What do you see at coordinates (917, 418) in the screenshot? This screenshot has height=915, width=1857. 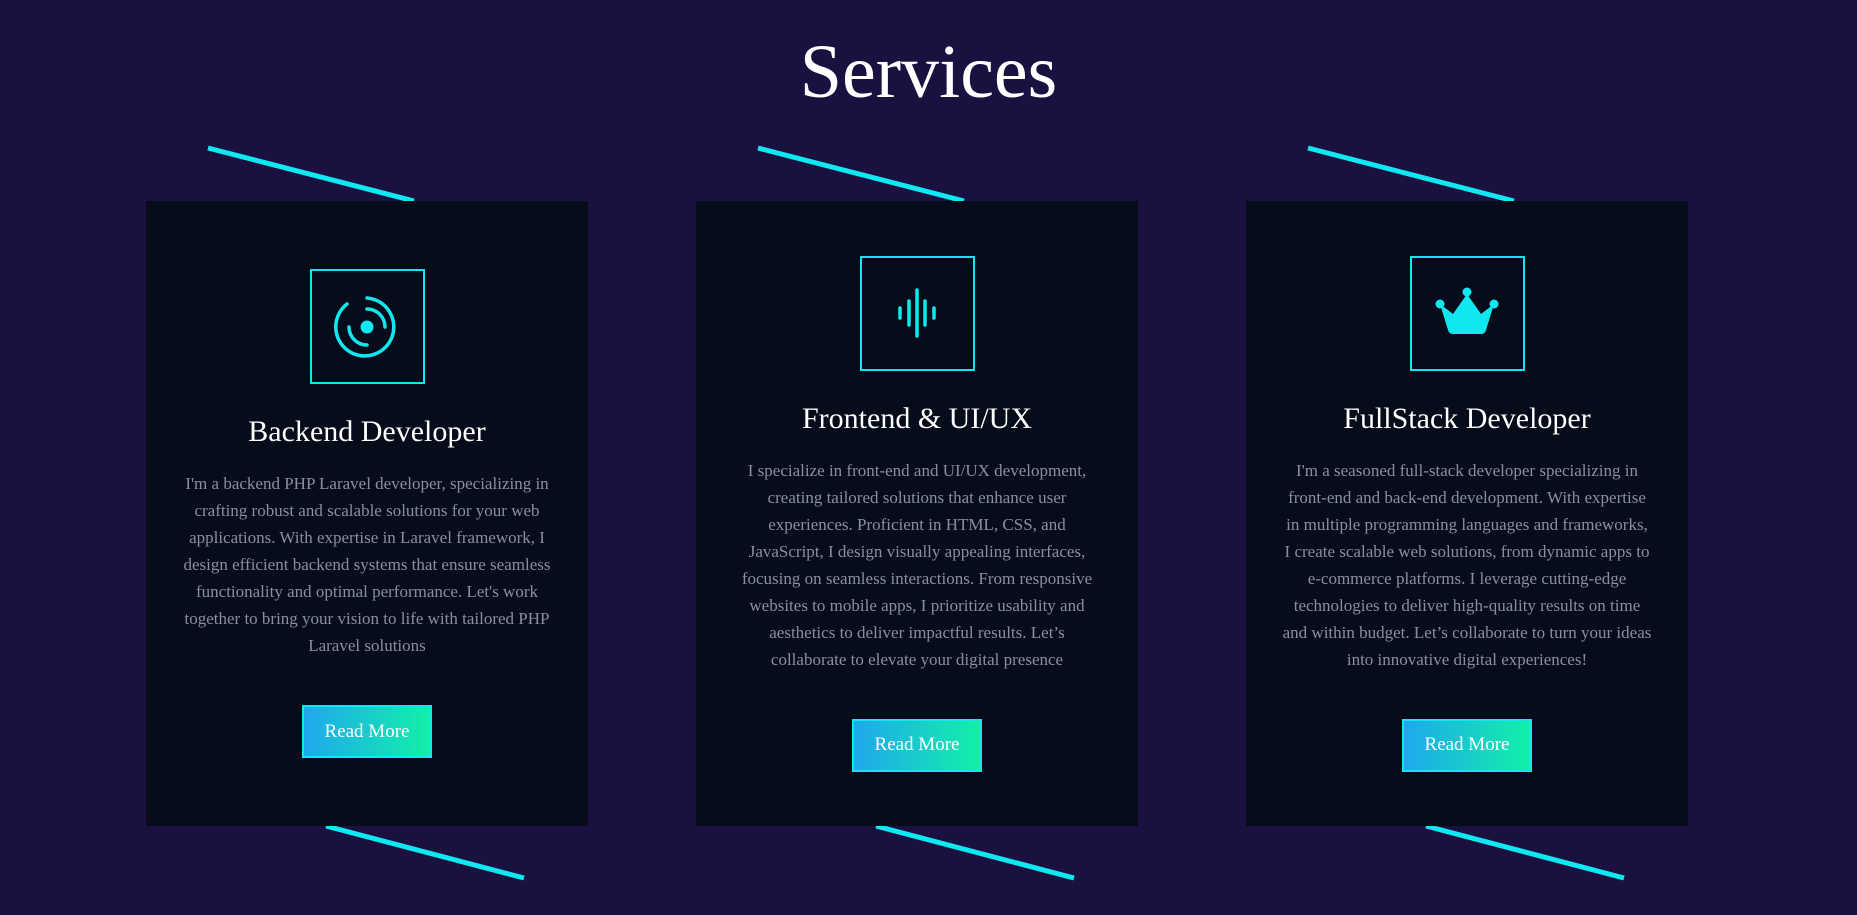 I see `service-title: Frontend & UI/UX` at bounding box center [917, 418].